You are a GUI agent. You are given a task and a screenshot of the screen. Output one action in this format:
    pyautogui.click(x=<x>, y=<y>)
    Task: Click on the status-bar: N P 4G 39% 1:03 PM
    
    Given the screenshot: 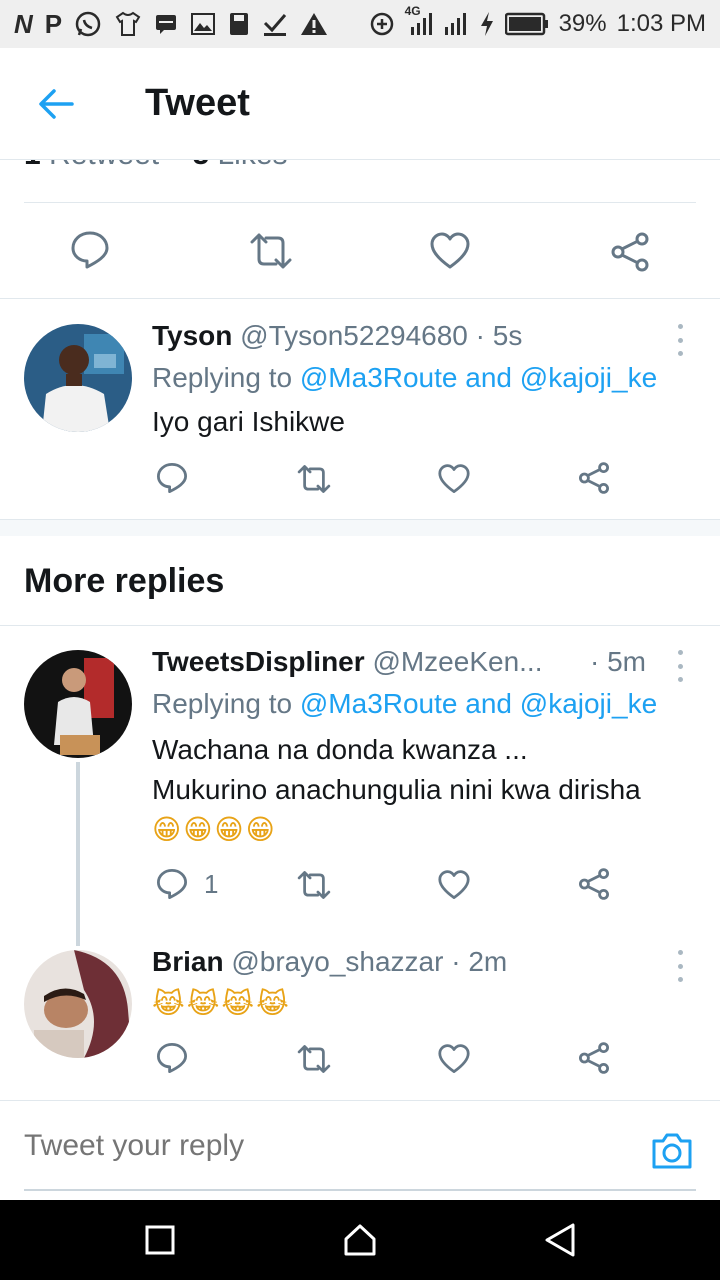 What is the action you would take?
    pyautogui.click(x=360, y=24)
    